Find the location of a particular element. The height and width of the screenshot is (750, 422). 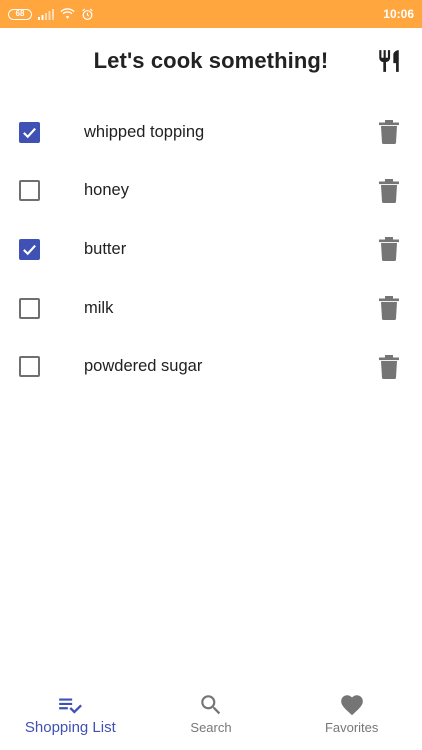

list-item: butter is located at coordinates (211, 249).